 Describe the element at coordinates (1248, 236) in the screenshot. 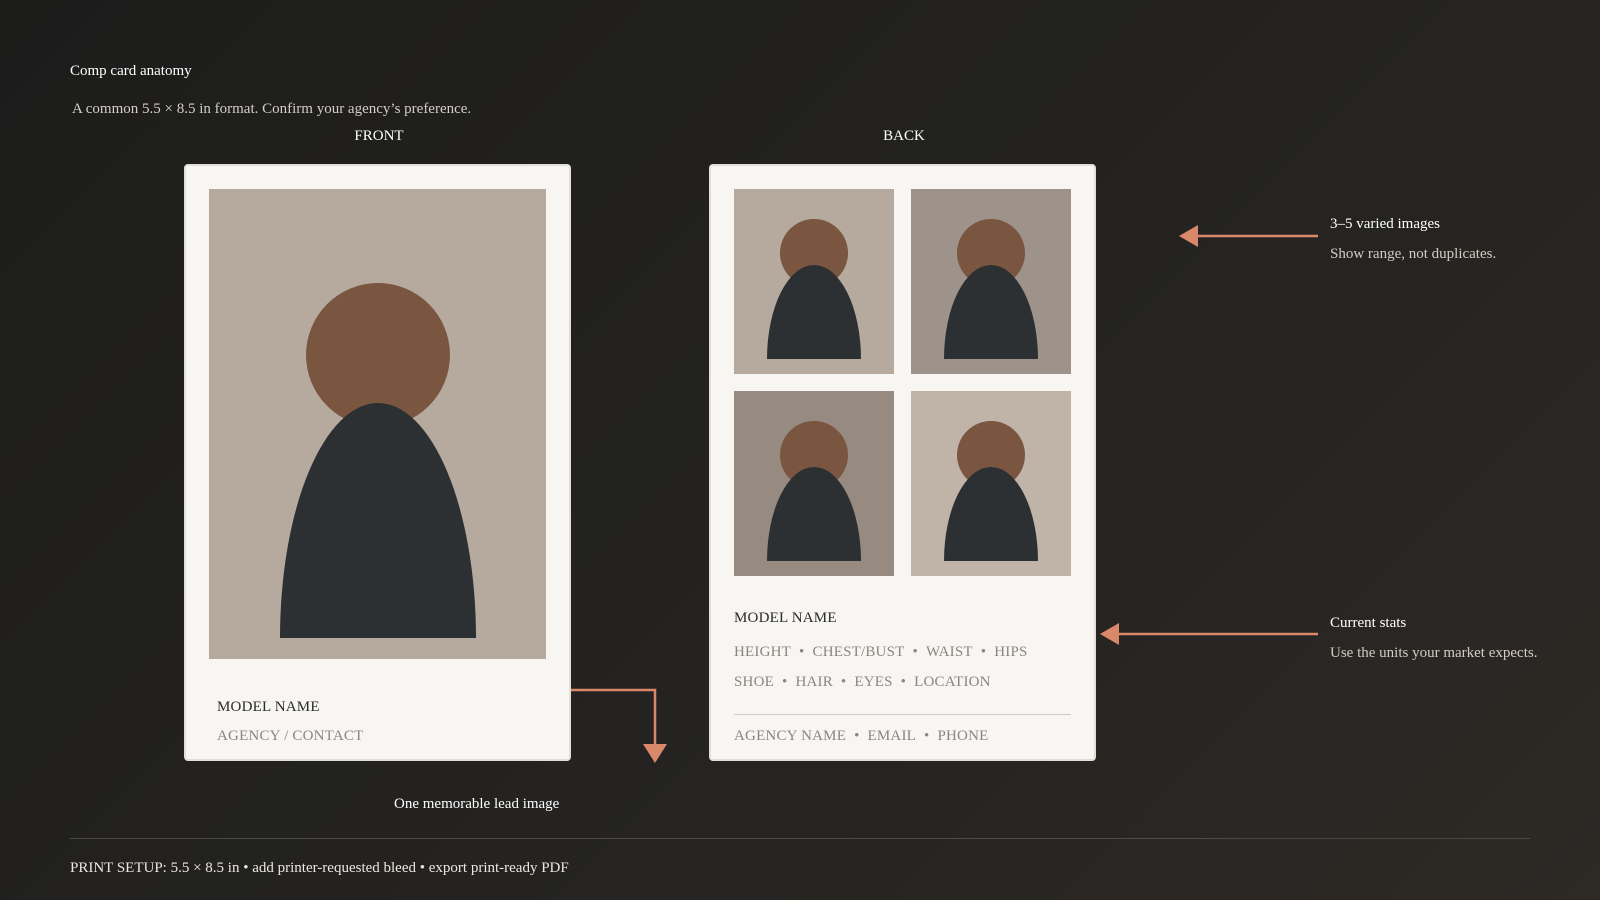

I see `images-arrow` at that location.